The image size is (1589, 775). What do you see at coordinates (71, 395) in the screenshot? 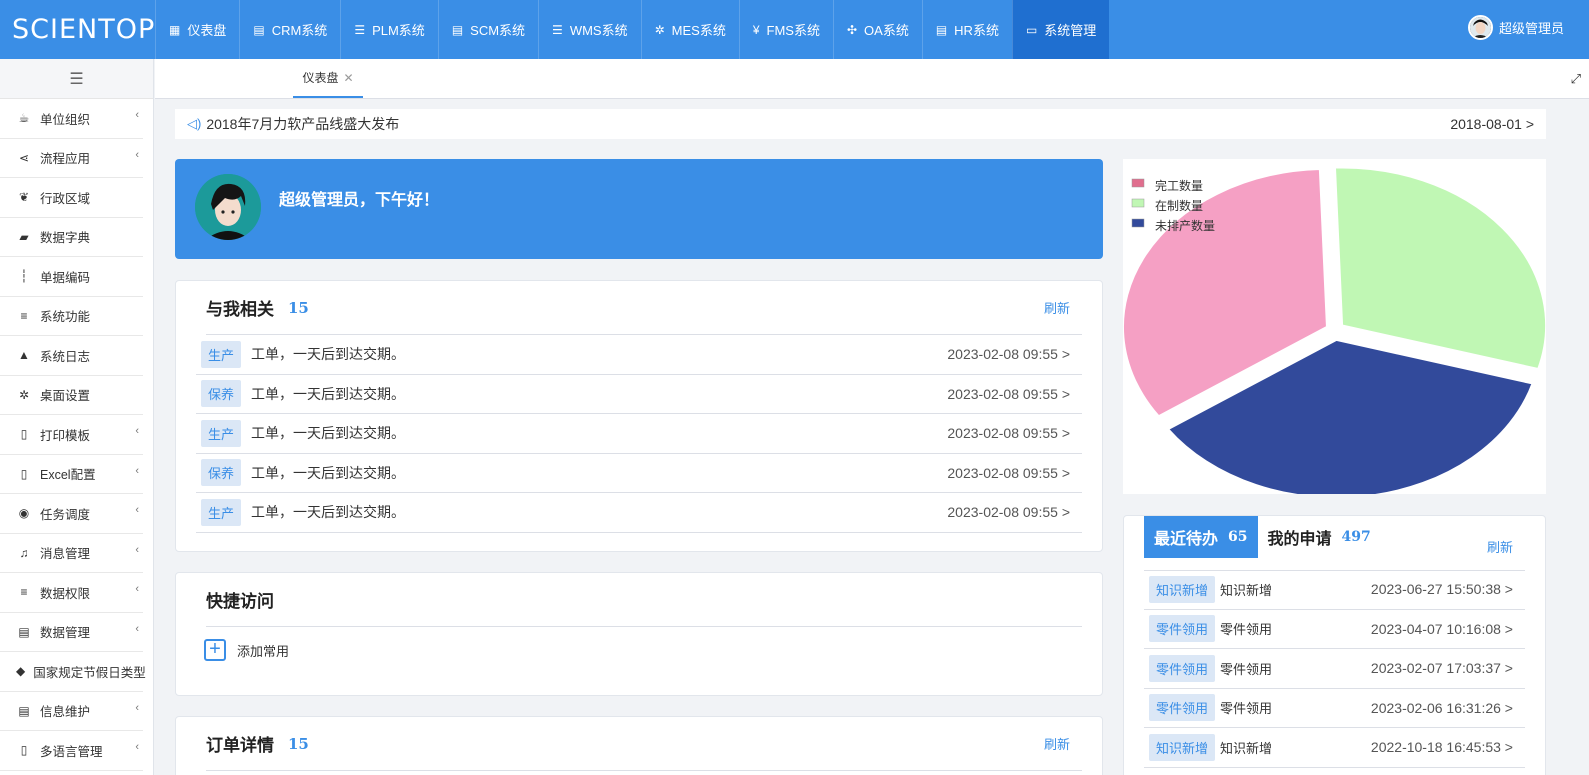
I see `sidebar-item: ✲ 桌面设置` at bounding box center [71, 395].